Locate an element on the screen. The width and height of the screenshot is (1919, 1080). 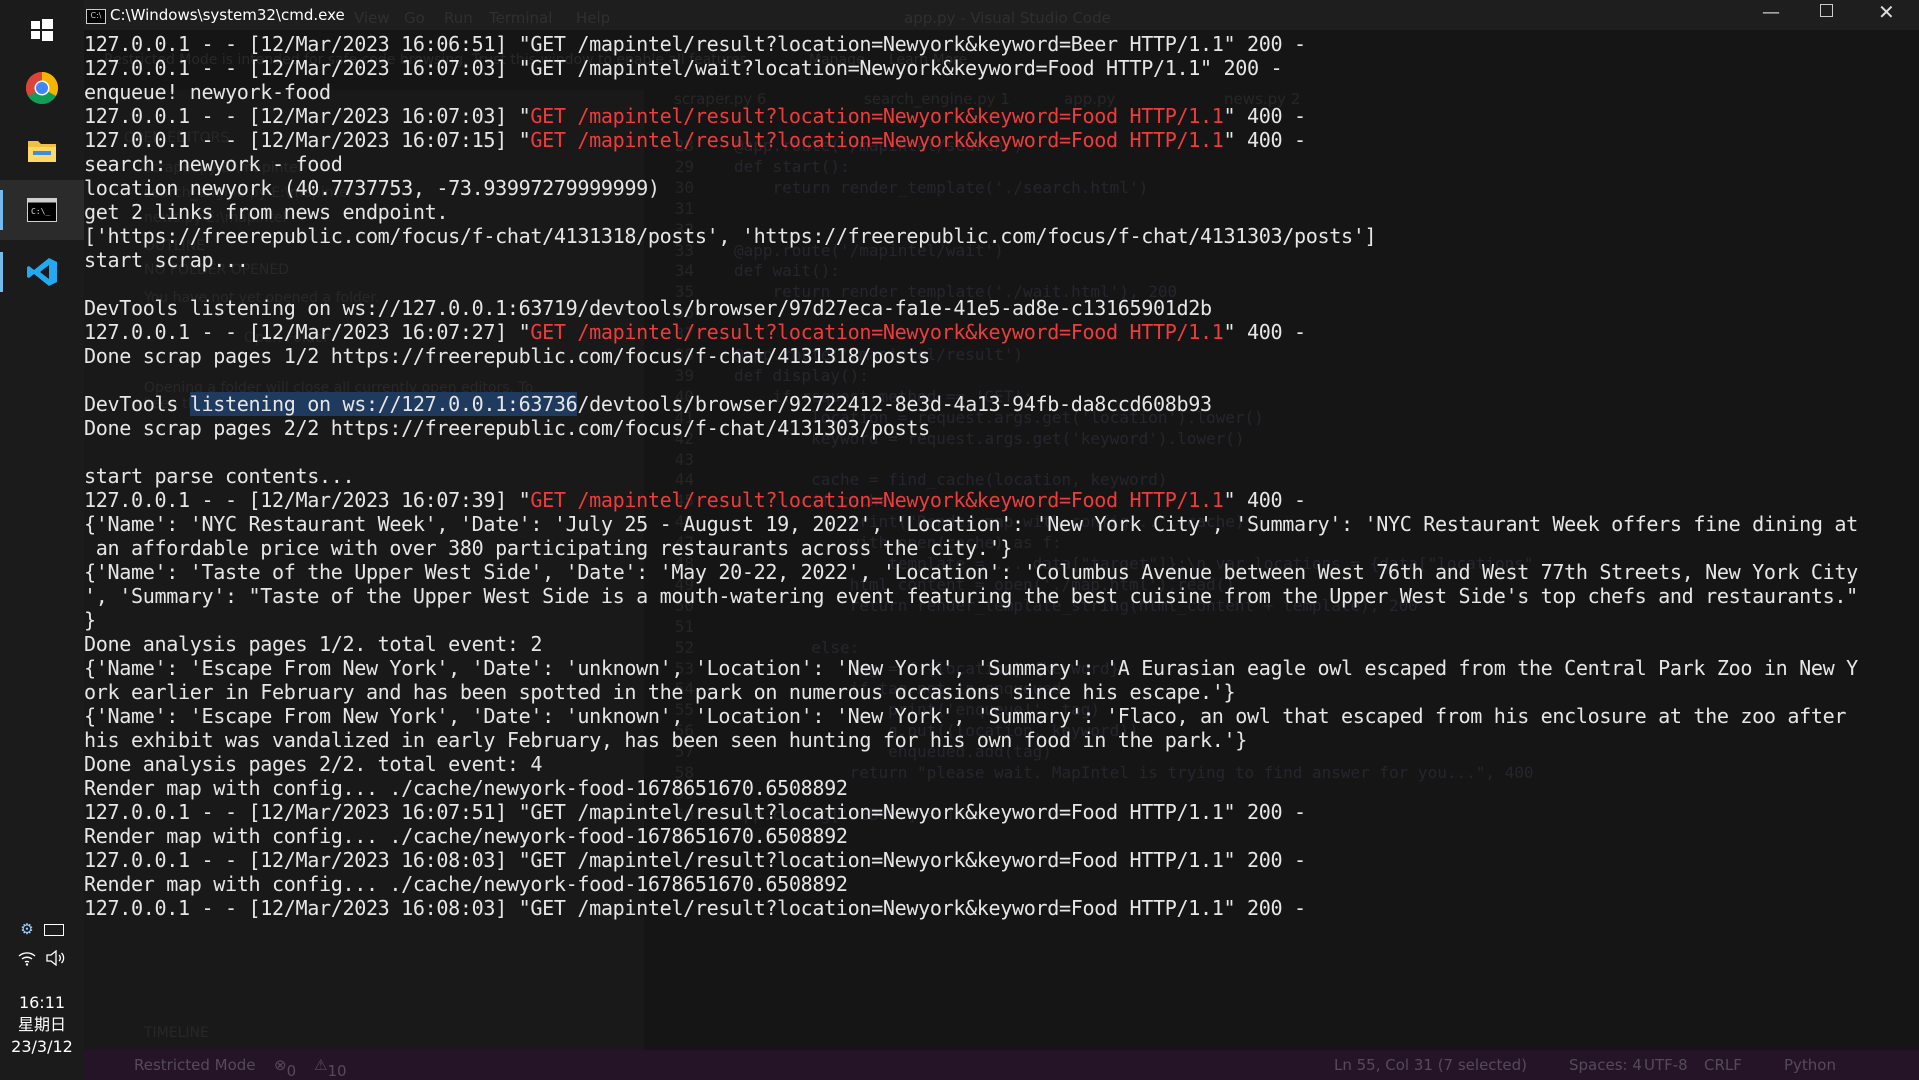
log-prefix: 127.0.0.1 - - [12/Mar/2023 16:07:27] " is located at coordinates (307, 332).